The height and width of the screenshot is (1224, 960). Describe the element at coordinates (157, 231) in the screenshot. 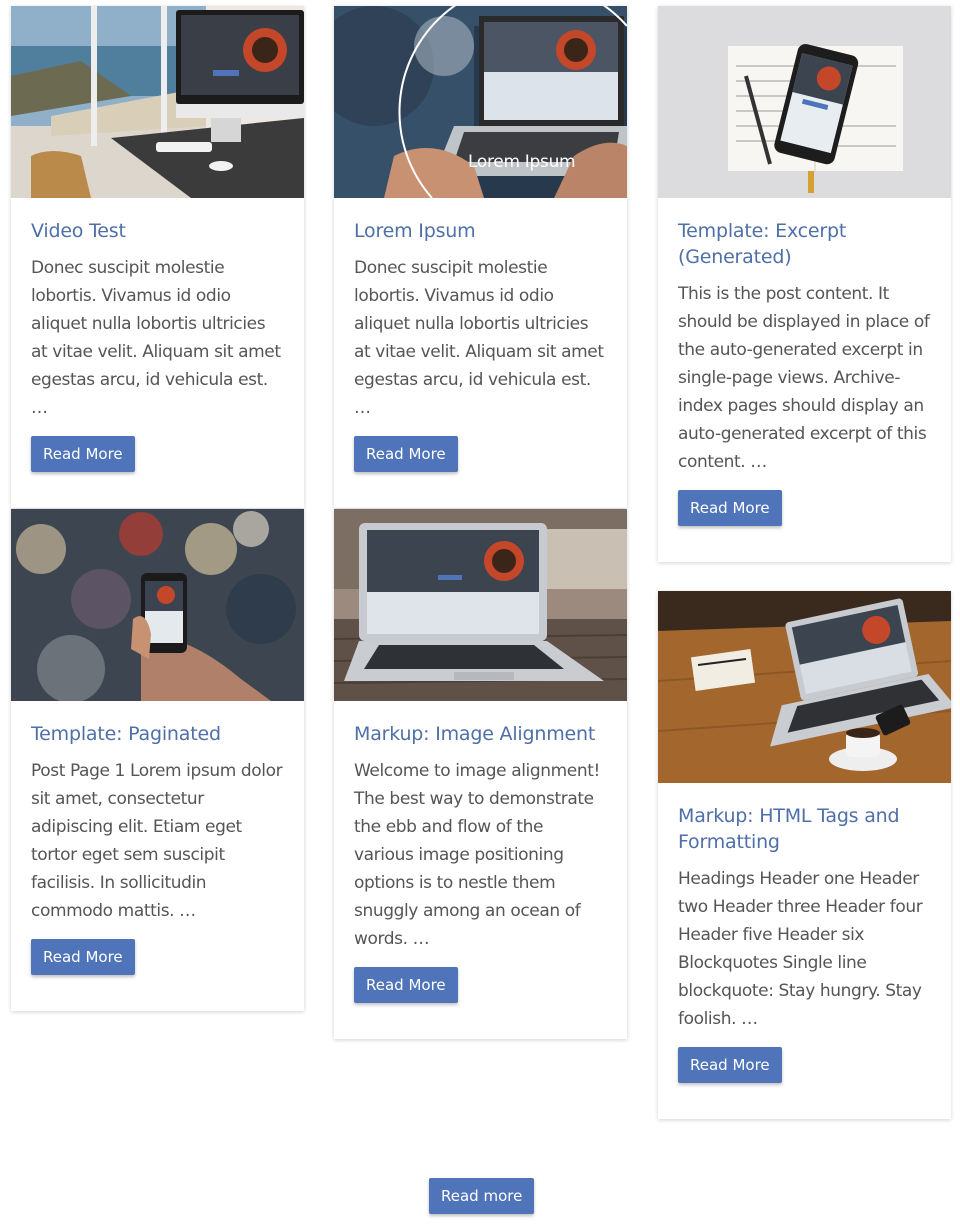

I see `post-title-link: Video Test` at that location.